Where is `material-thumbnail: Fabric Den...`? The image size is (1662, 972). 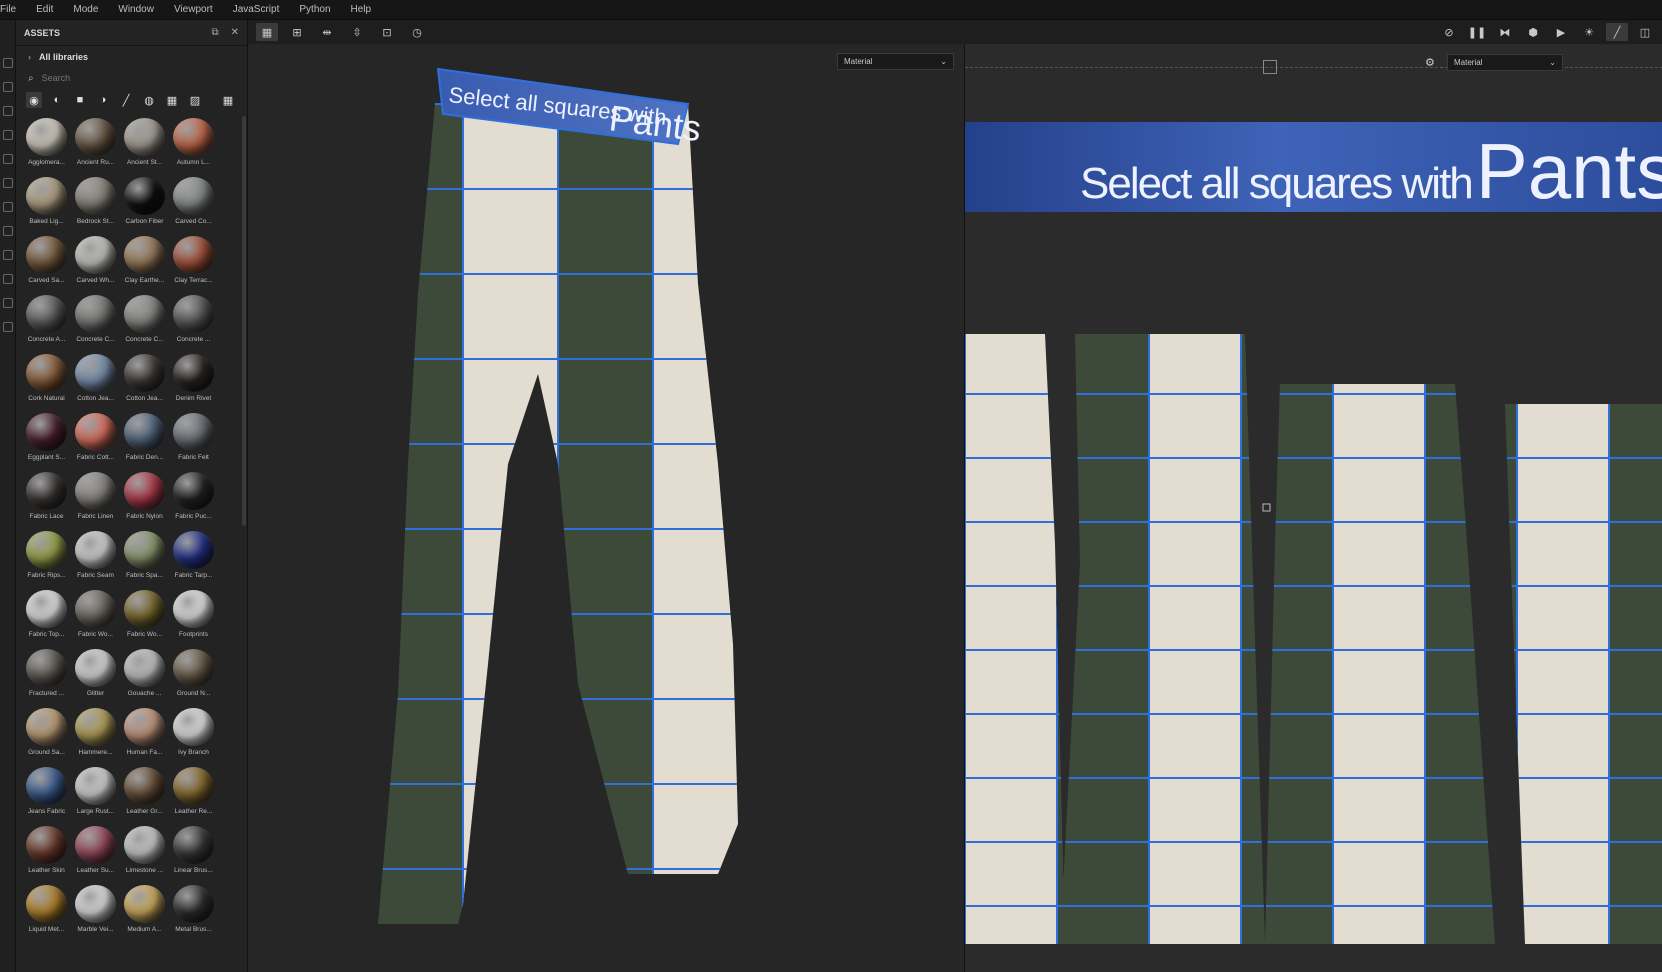 material-thumbnail: Fabric Den... is located at coordinates (144, 437).